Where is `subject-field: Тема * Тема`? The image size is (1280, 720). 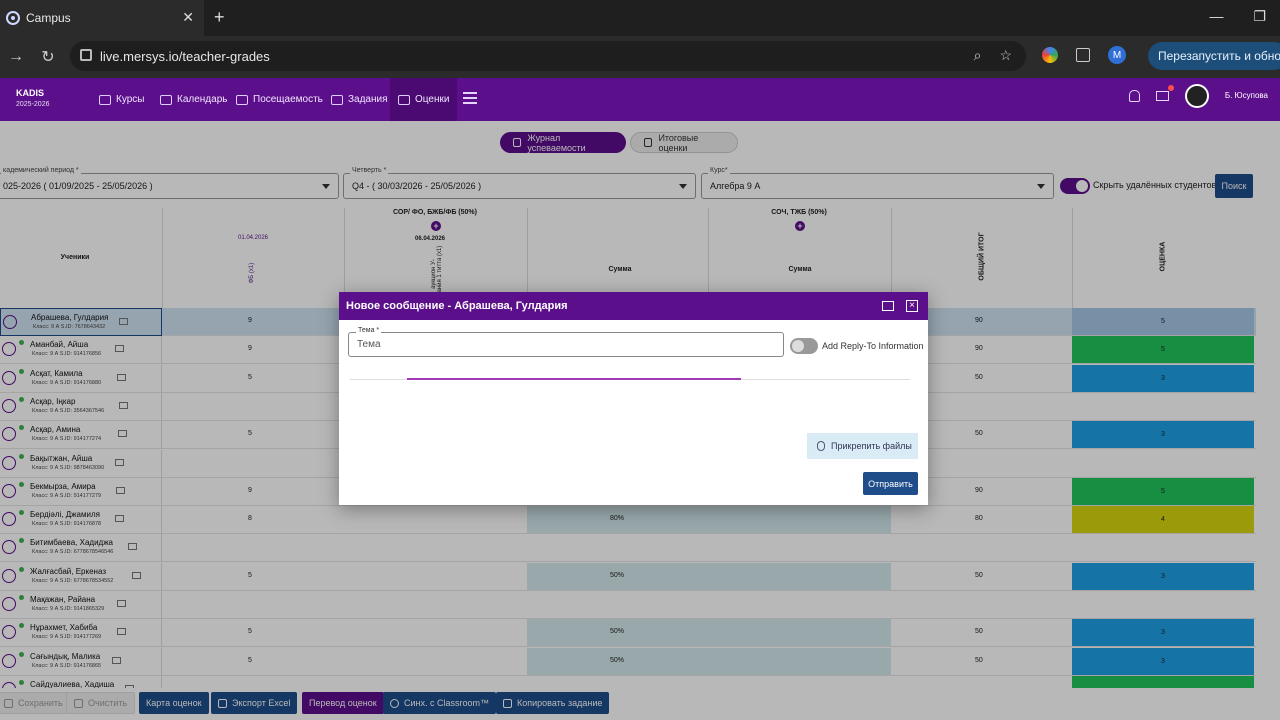
subject-field: Тема * Тема is located at coordinates (566, 342).